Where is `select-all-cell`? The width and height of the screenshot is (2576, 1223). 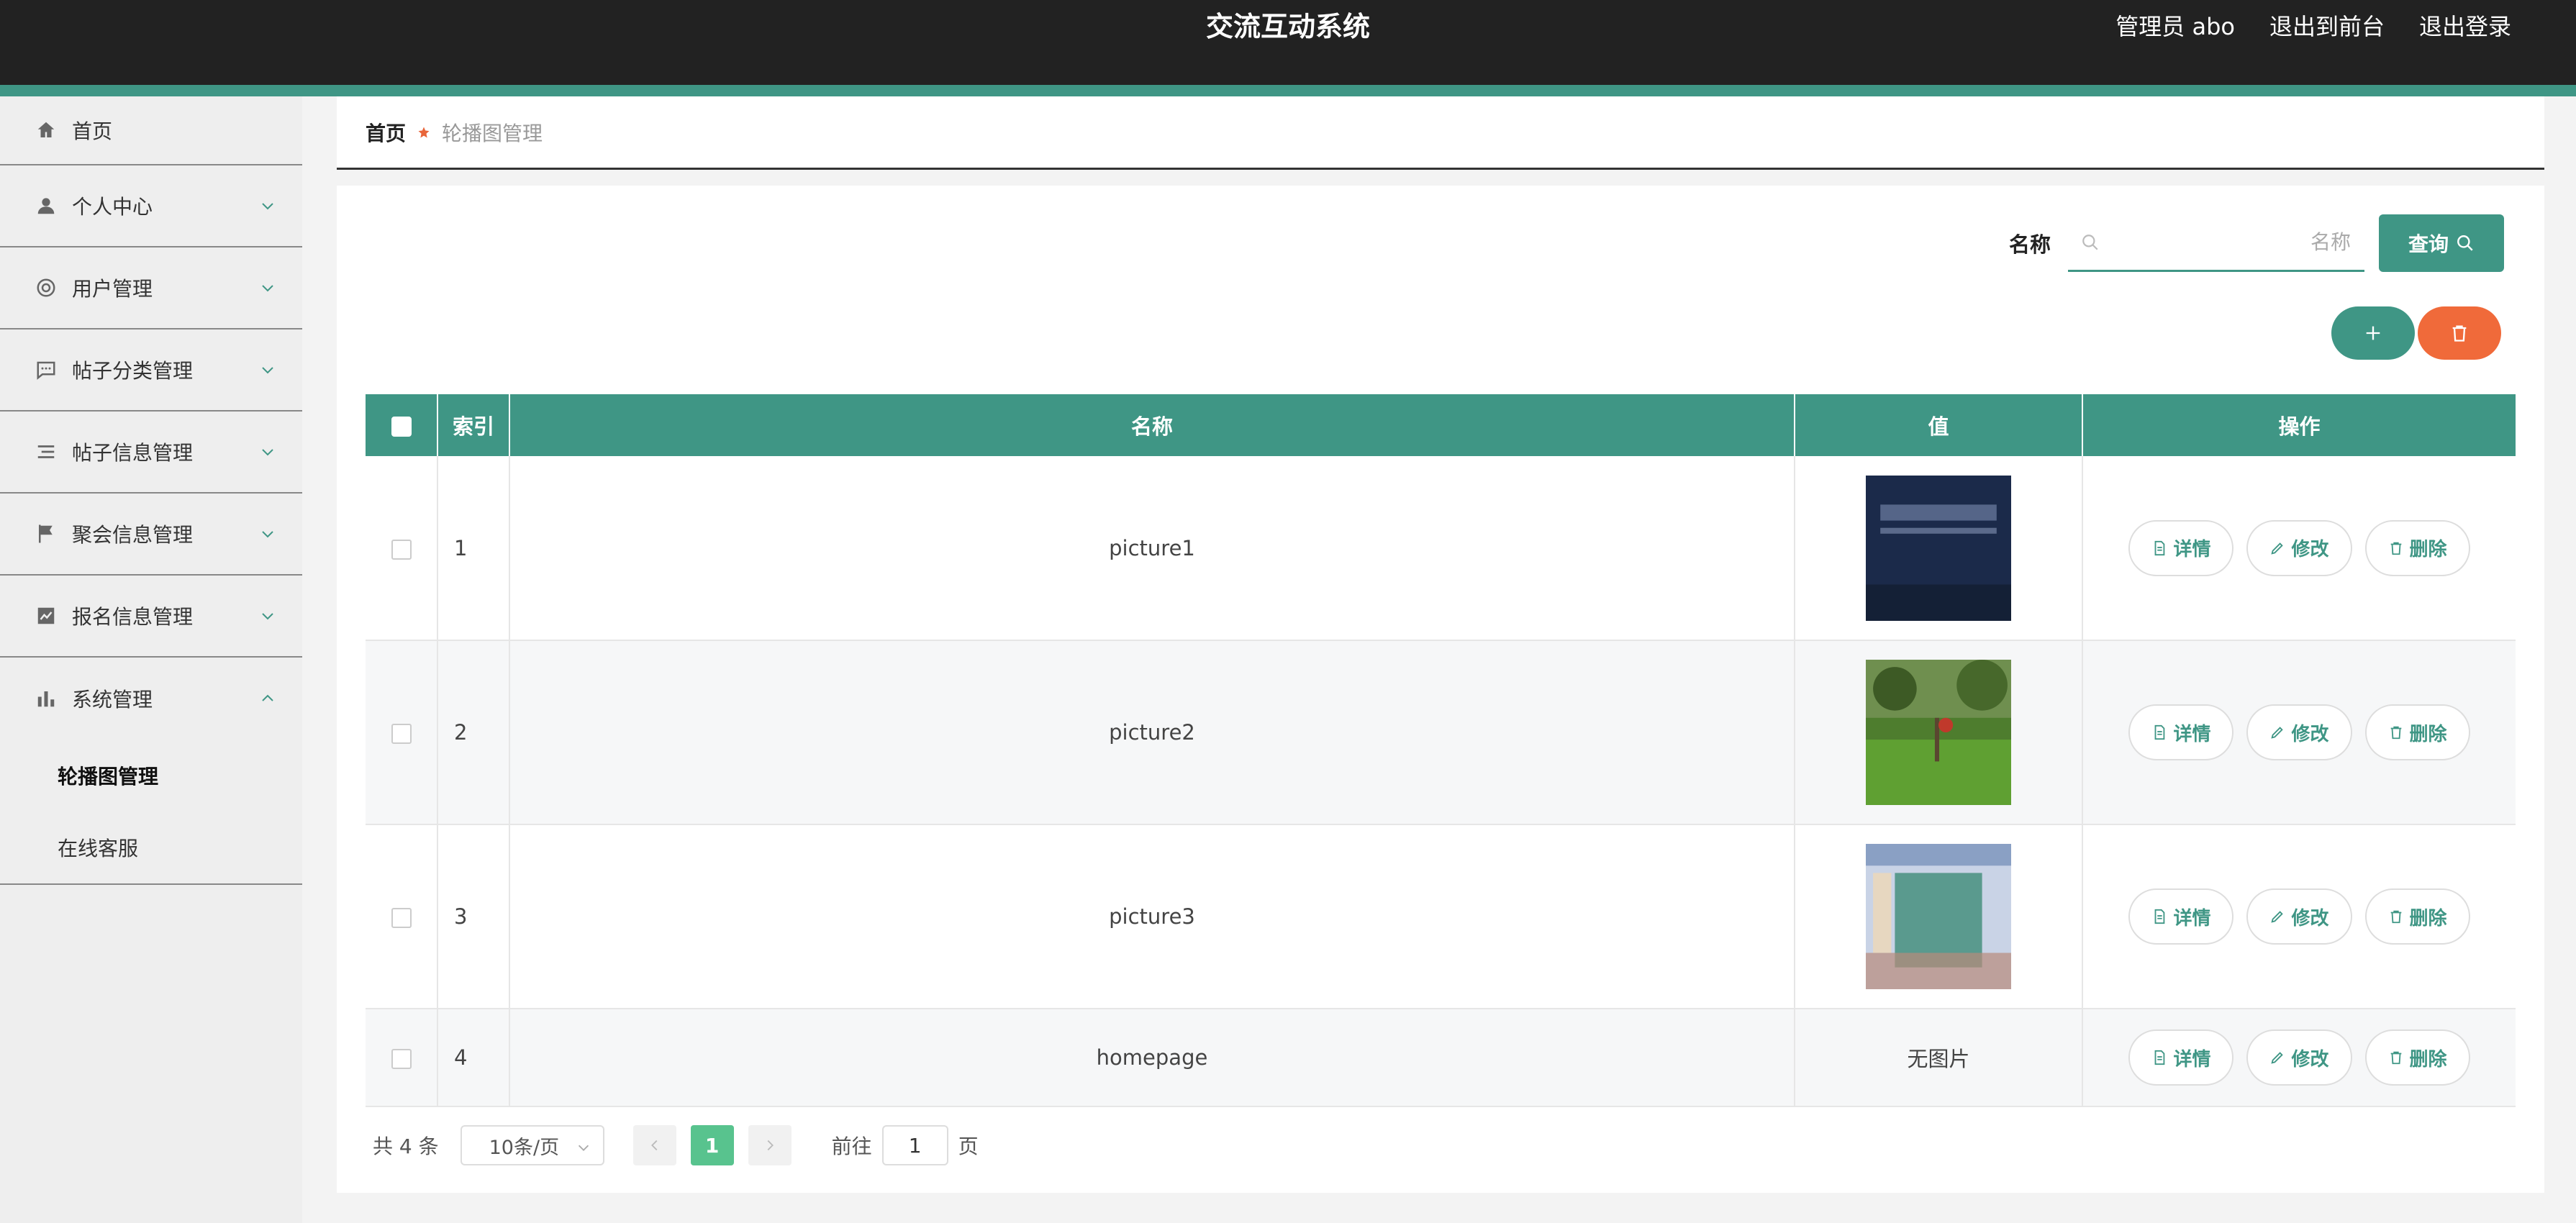
select-all-cell is located at coordinates (402, 425).